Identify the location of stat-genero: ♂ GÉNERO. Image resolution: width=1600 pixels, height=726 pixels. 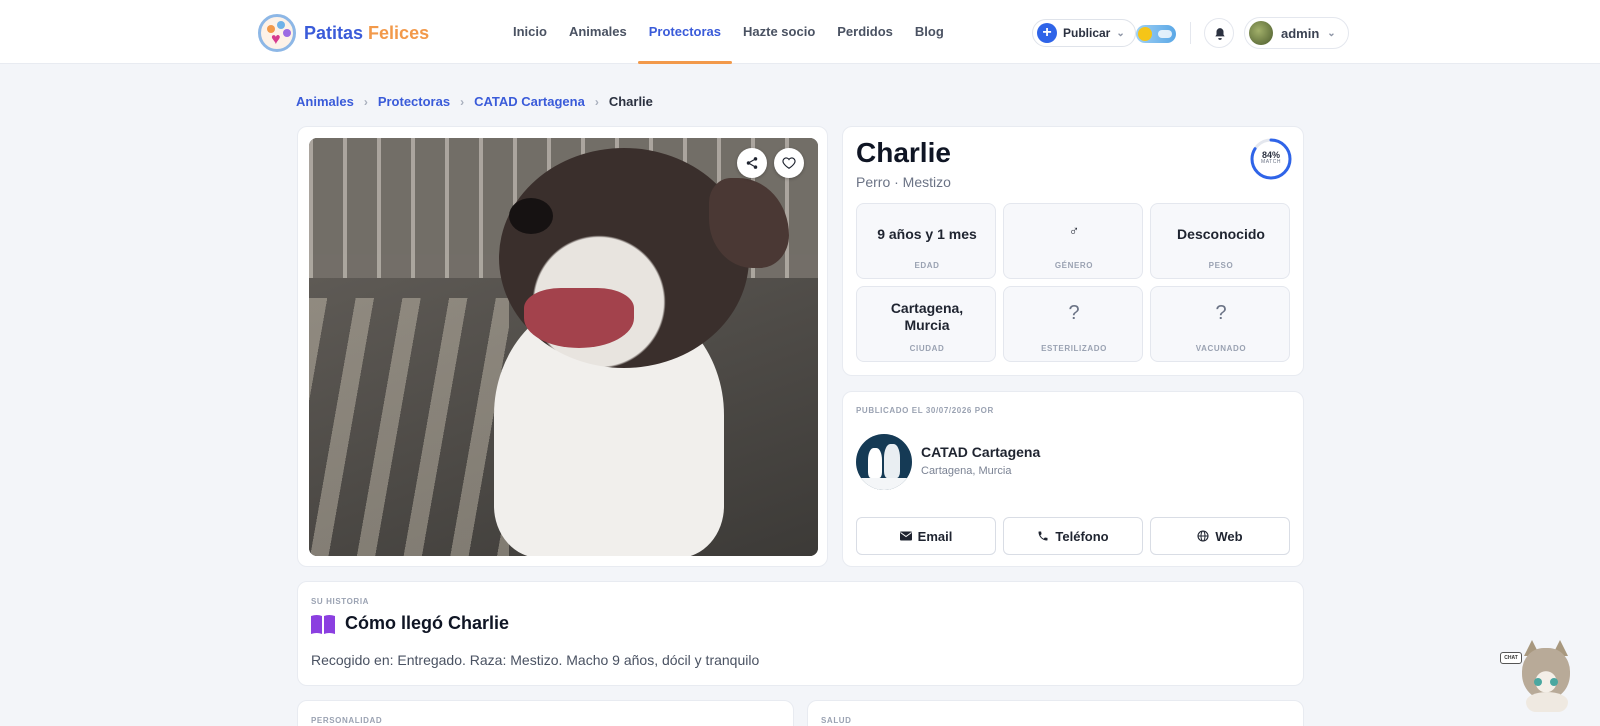
(1073, 241).